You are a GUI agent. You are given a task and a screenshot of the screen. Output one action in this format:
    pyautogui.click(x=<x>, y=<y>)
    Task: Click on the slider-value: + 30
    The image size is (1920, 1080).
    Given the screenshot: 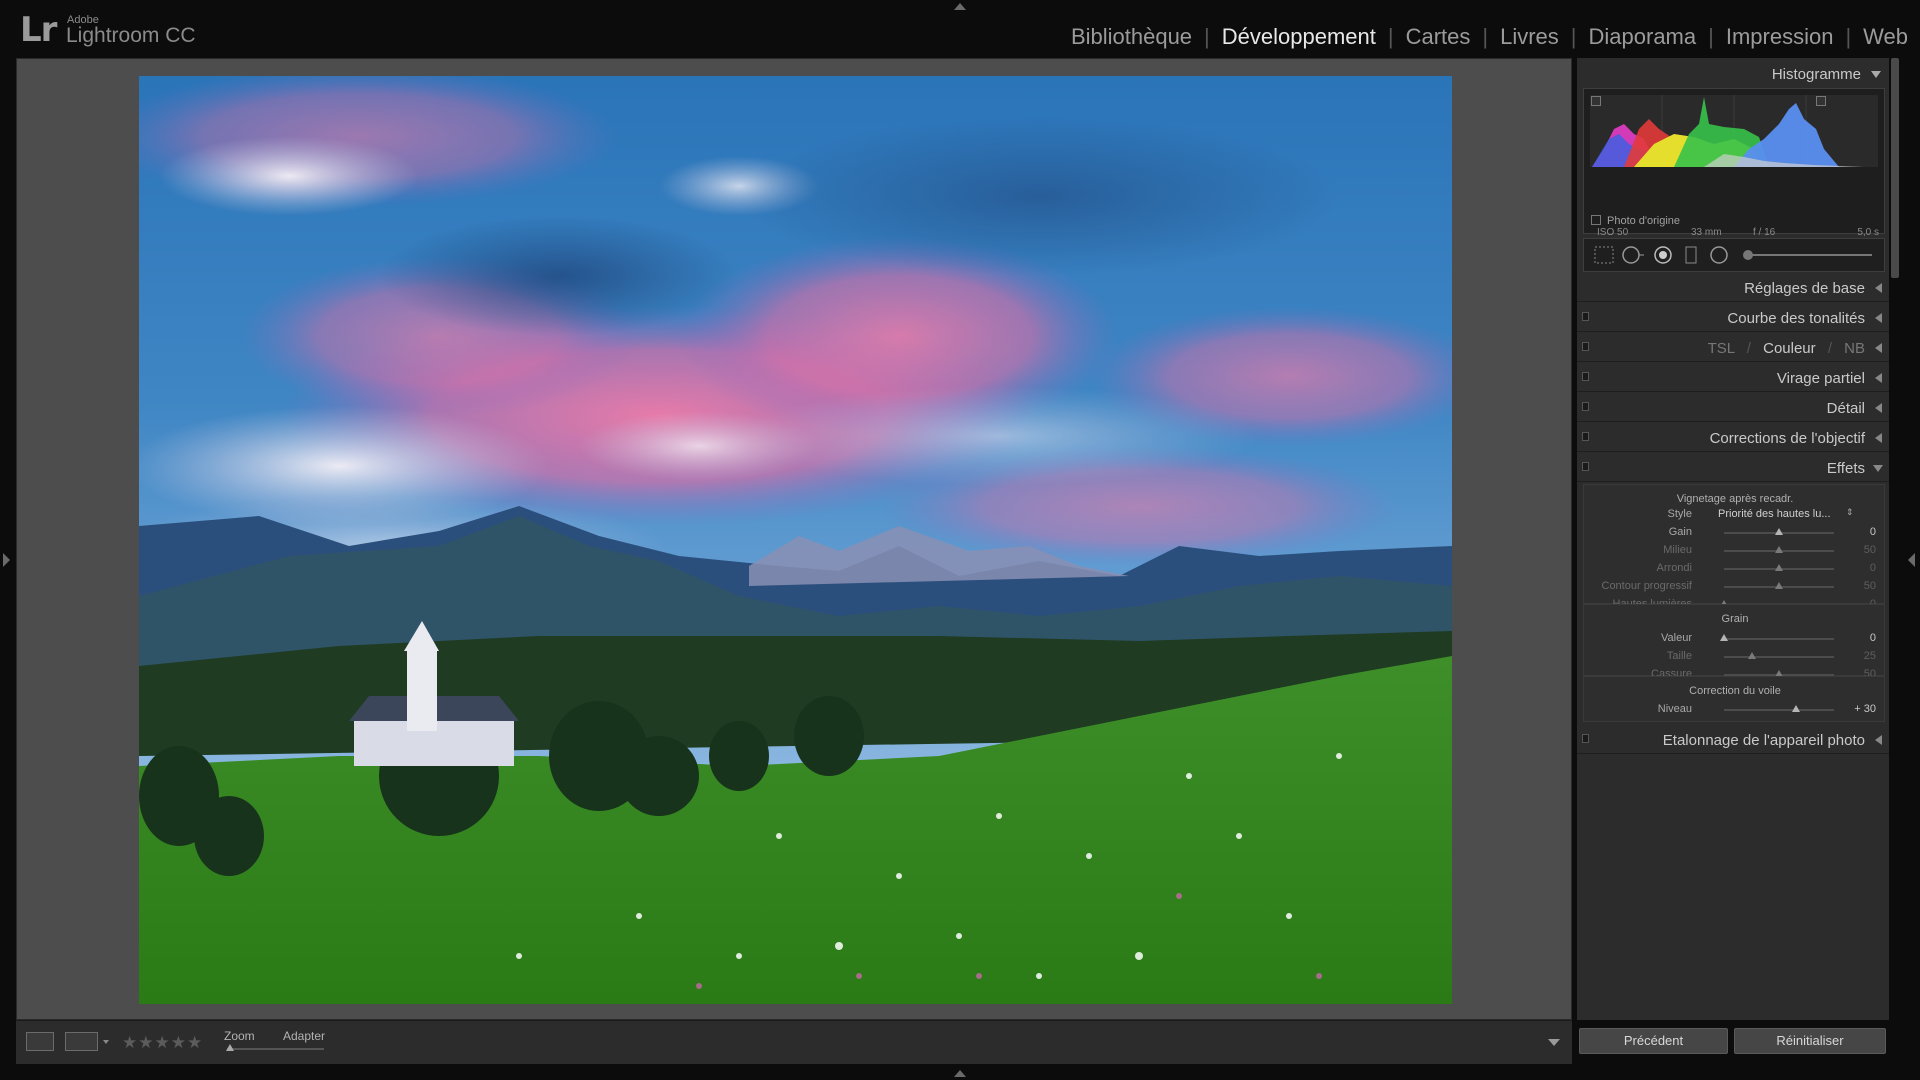 What is the action you would take?
    pyautogui.click(x=1865, y=709)
    